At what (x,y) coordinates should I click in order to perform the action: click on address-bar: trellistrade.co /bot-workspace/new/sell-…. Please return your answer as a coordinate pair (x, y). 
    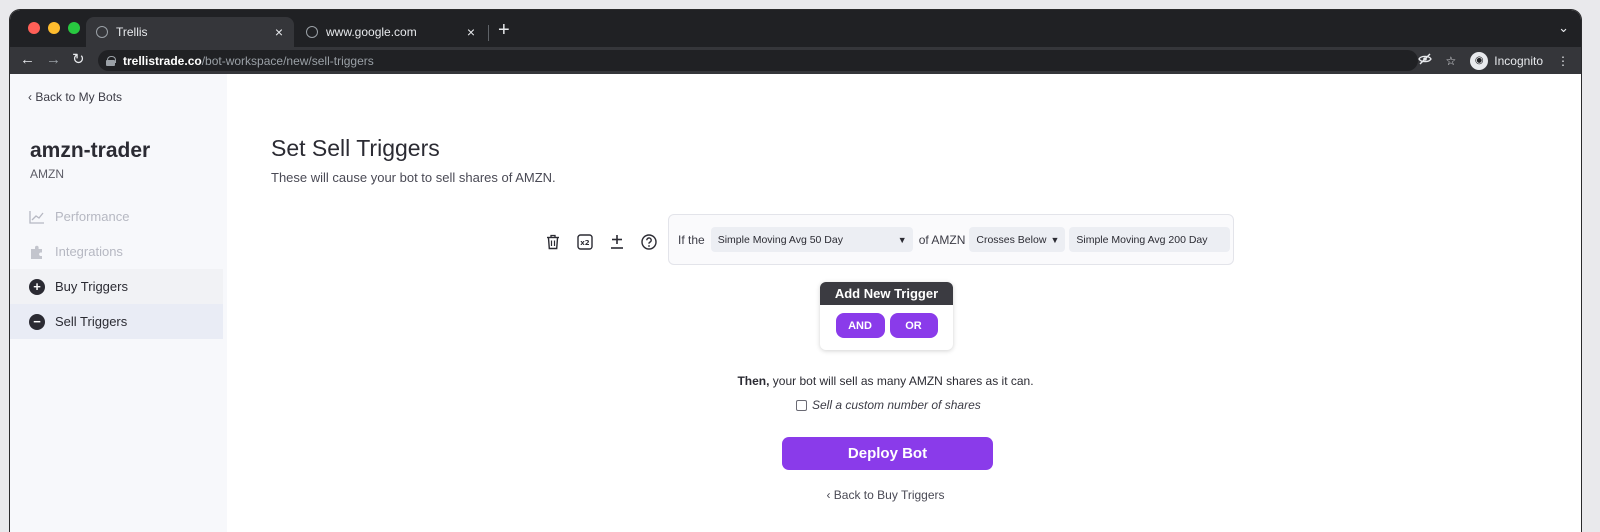
    Looking at the image, I should click on (758, 60).